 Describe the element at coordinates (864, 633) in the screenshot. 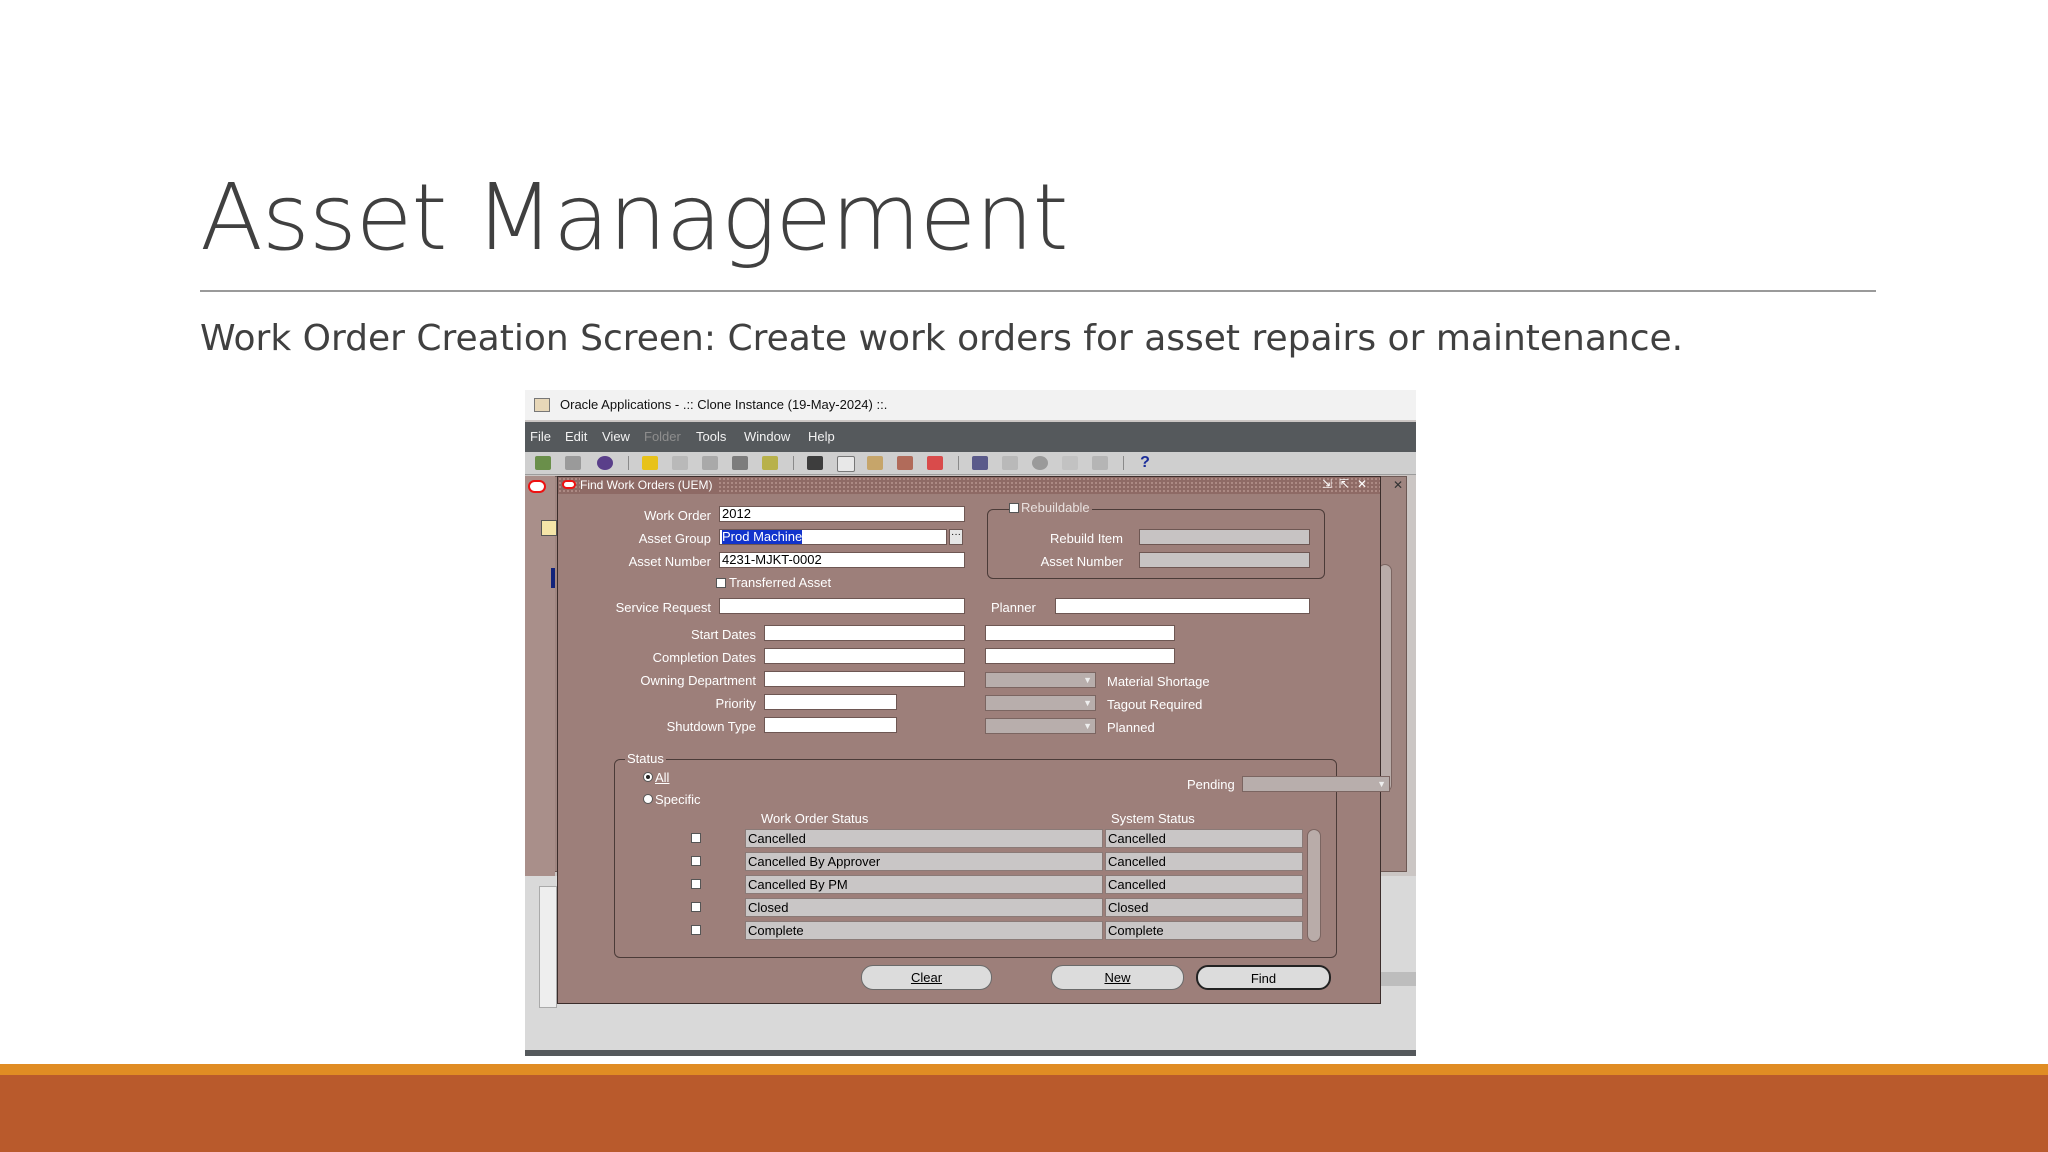

I see `start-date-from-field` at that location.